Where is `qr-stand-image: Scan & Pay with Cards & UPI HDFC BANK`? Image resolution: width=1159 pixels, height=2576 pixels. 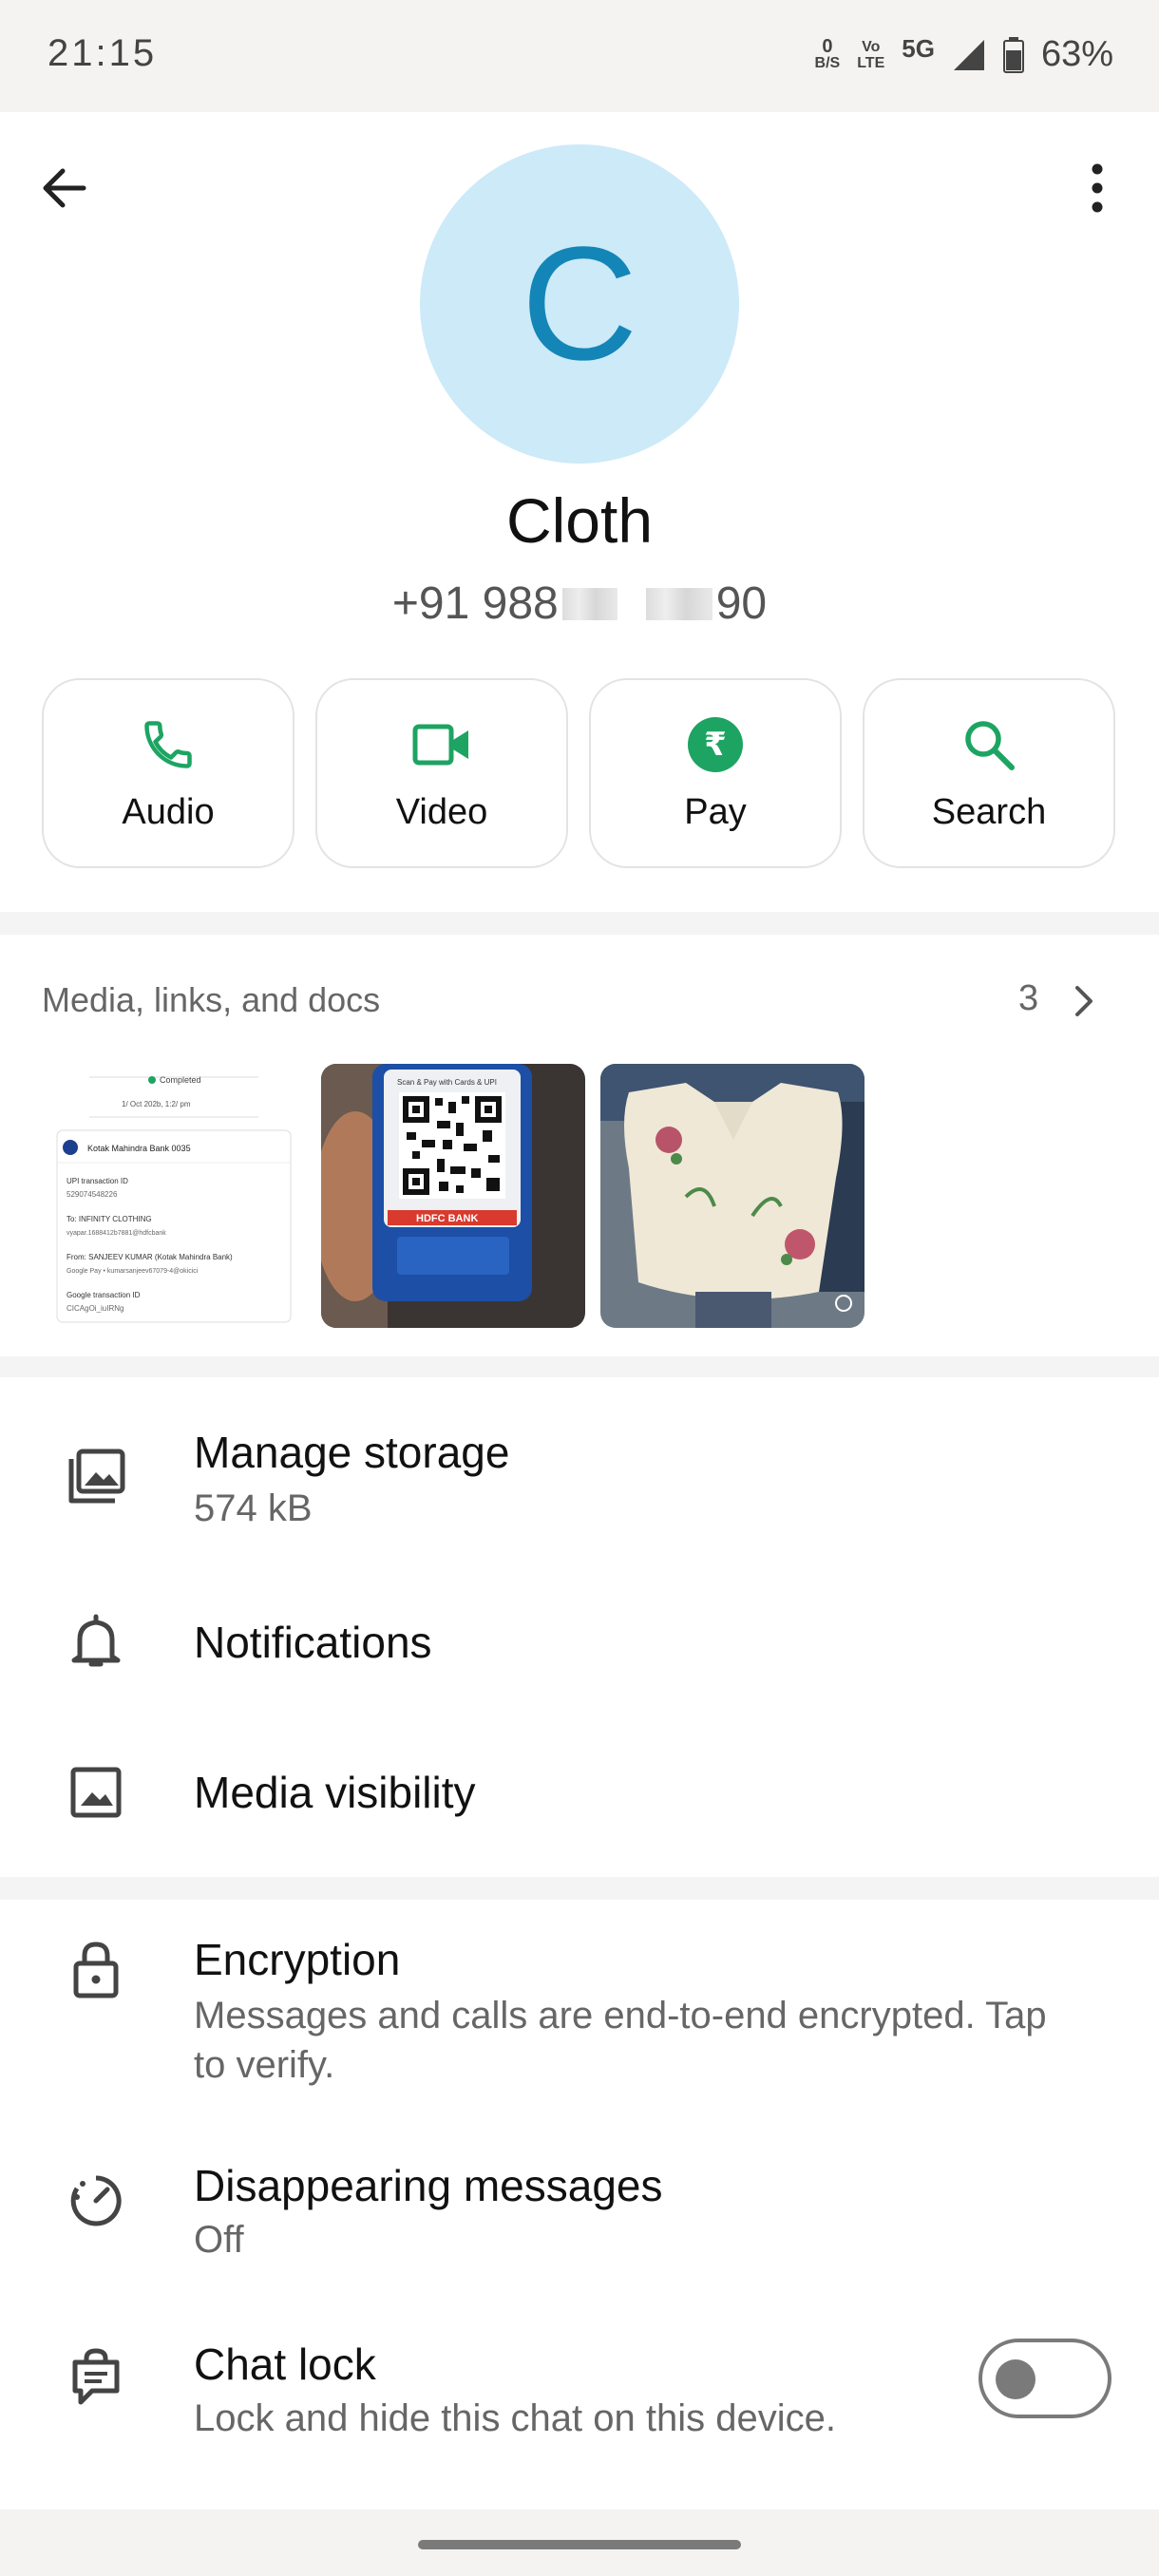 qr-stand-image: Scan & Pay with Cards & UPI HDFC BANK is located at coordinates (453, 1196).